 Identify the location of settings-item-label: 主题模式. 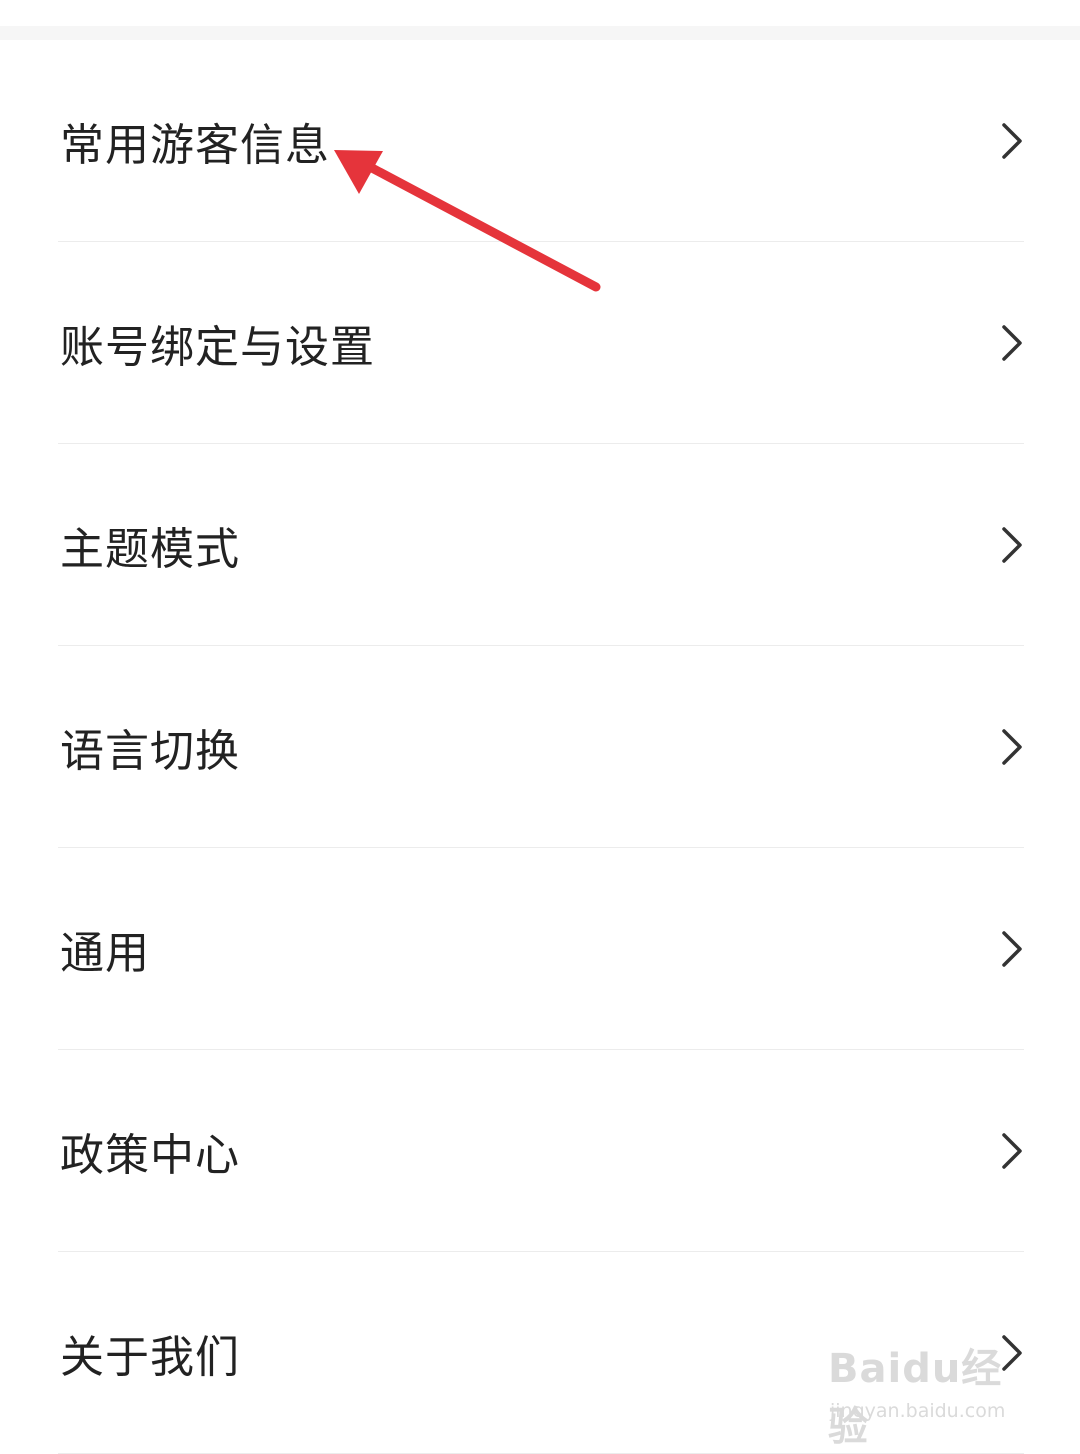
(150, 549).